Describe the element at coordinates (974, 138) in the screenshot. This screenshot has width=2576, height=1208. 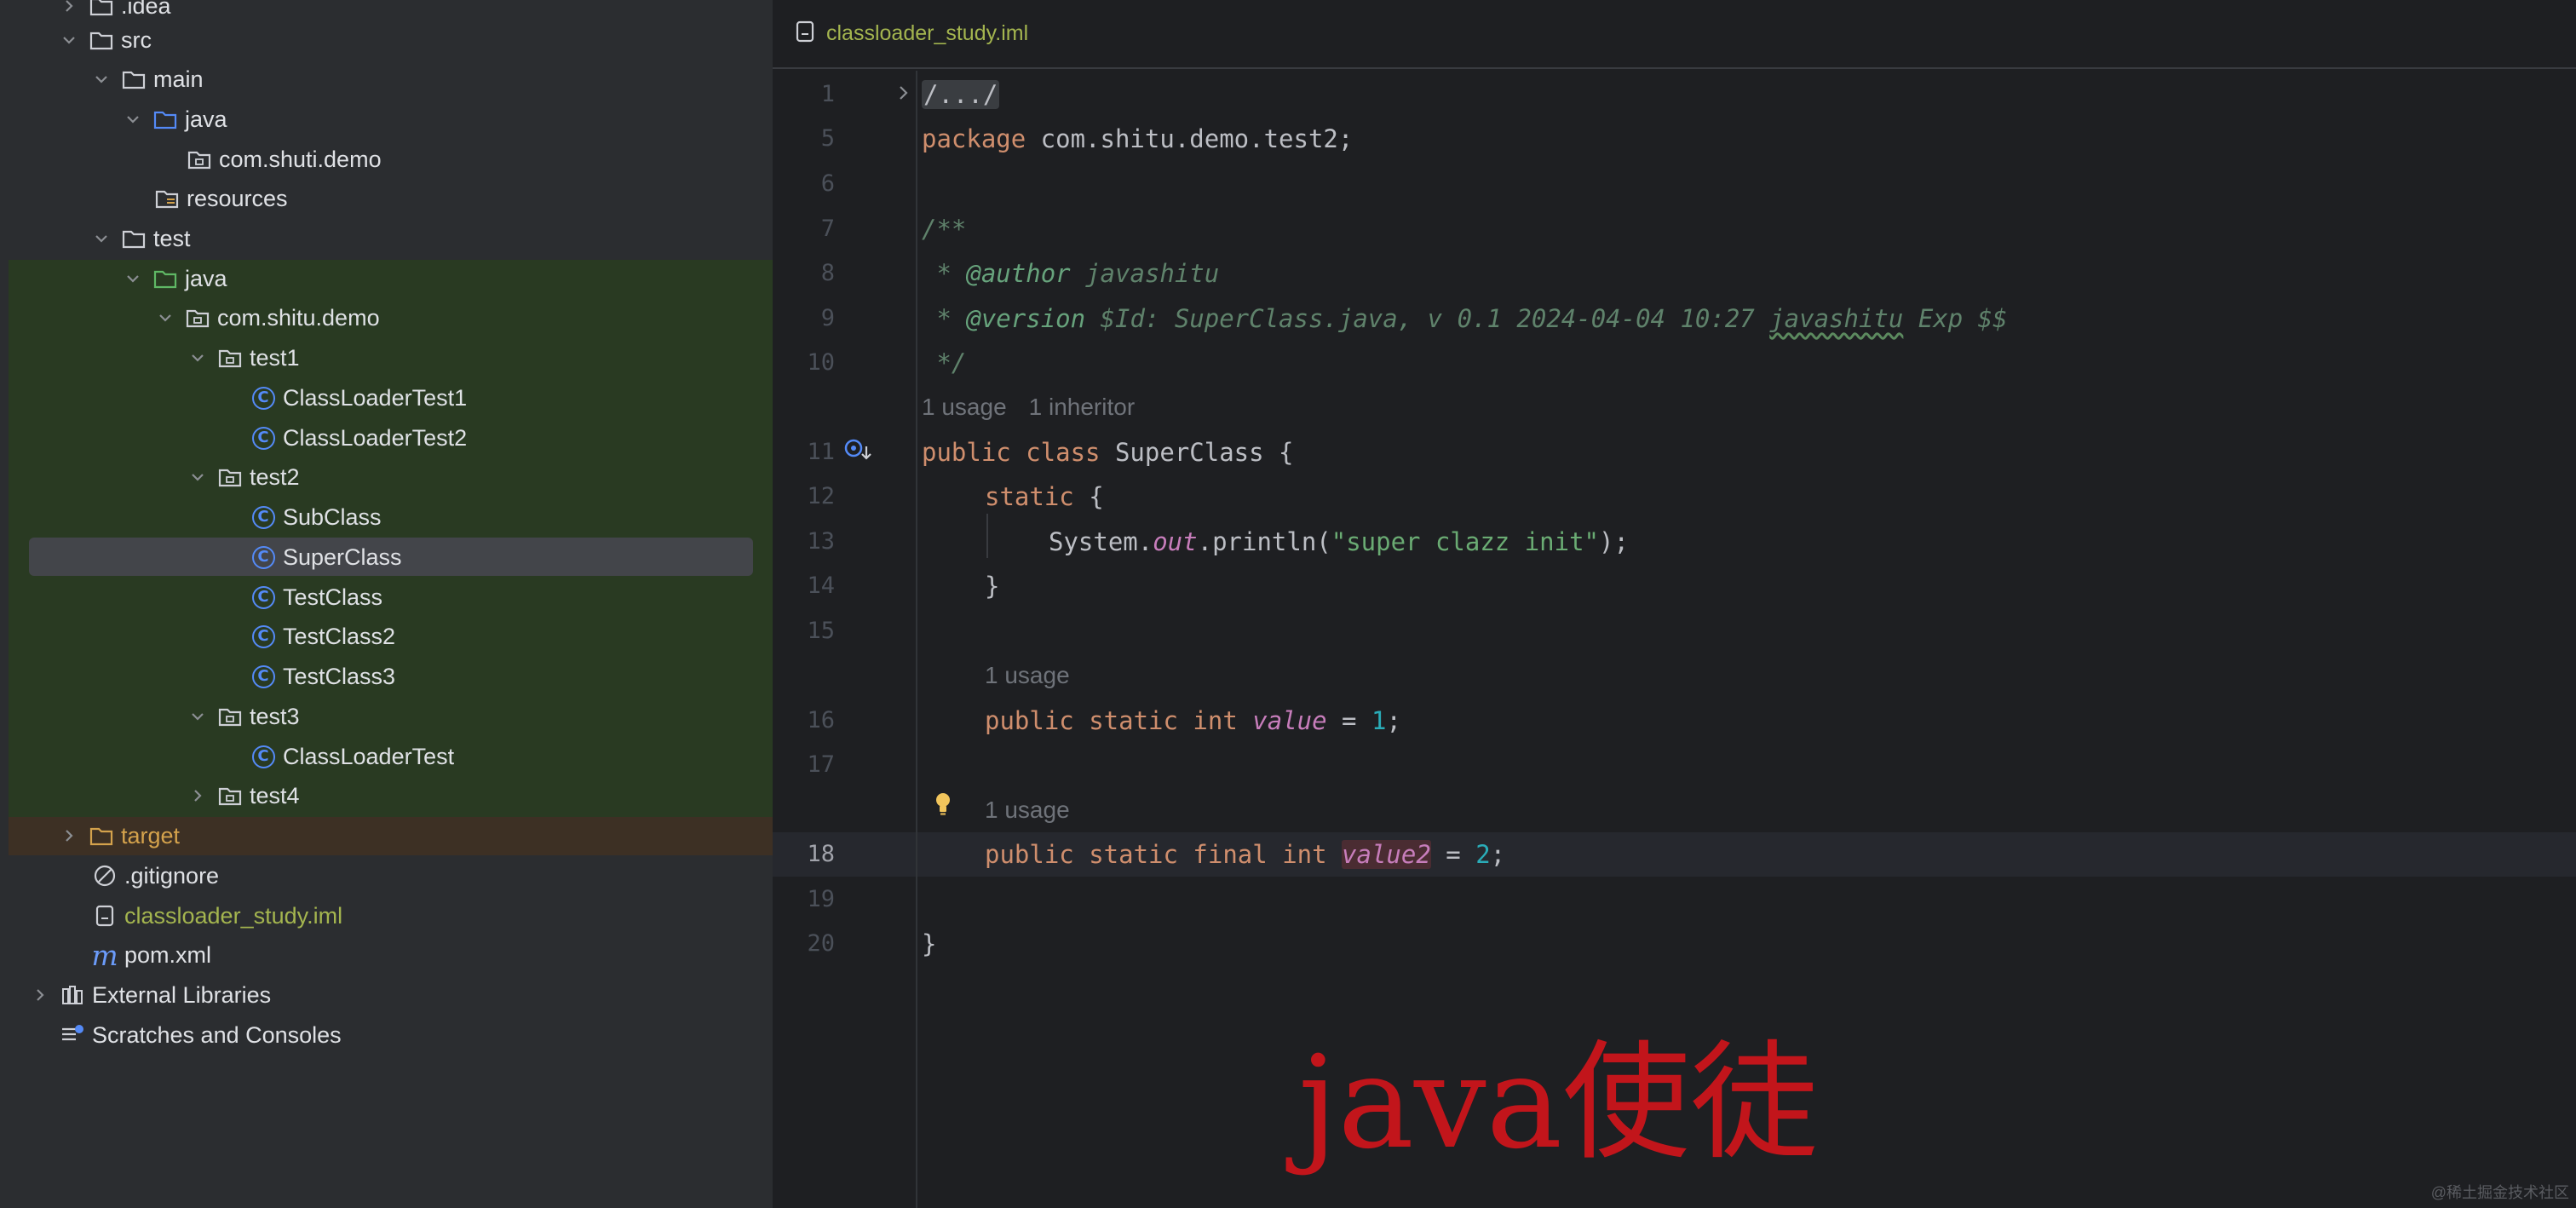
I see `token-keyword: package` at that location.